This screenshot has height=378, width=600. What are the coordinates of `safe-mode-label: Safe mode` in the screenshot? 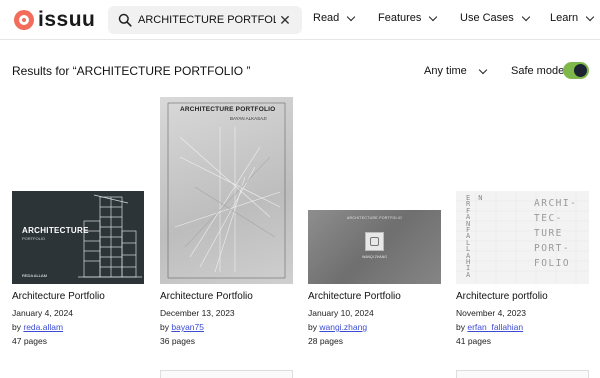 It's located at (538, 71).